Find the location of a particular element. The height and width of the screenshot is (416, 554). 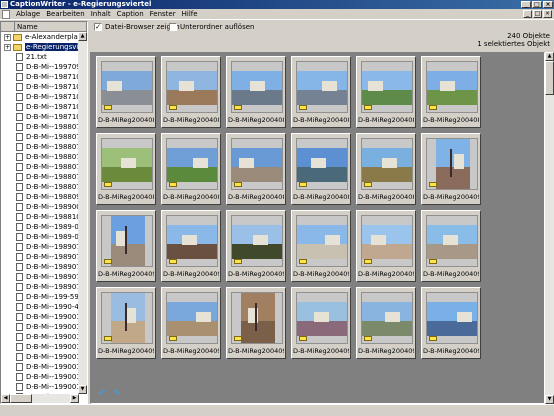

grid-vscroll-thumb is located at coordinates (549, 78).